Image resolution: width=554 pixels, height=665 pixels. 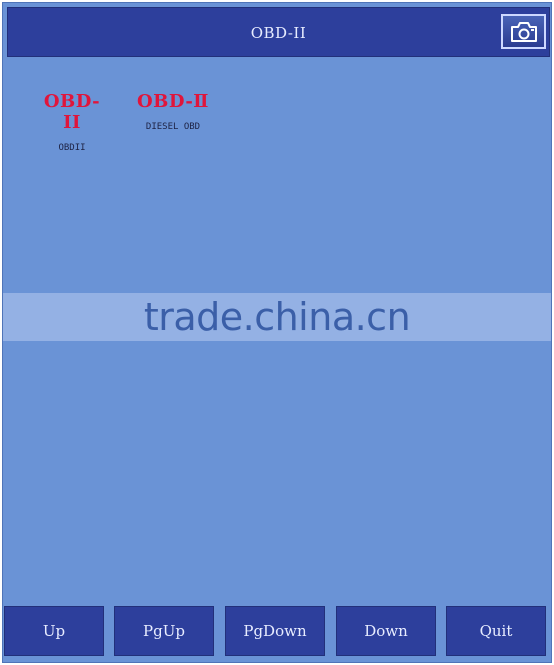 What do you see at coordinates (173, 127) in the screenshot?
I see `app-label: DIESEL OBD` at bounding box center [173, 127].